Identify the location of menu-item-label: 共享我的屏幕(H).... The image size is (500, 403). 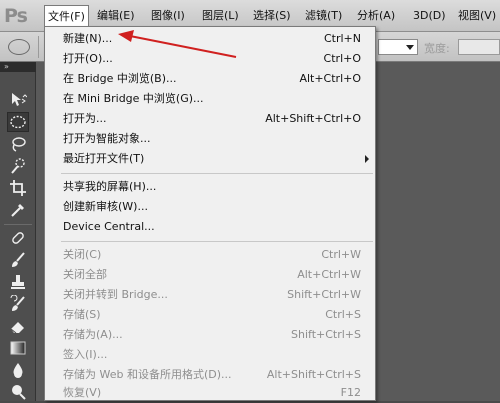
(110, 186).